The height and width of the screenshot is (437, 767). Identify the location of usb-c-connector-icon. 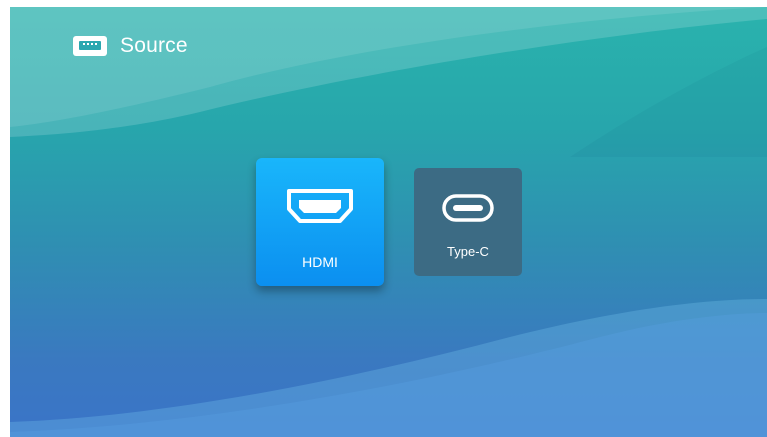
(468, 208).